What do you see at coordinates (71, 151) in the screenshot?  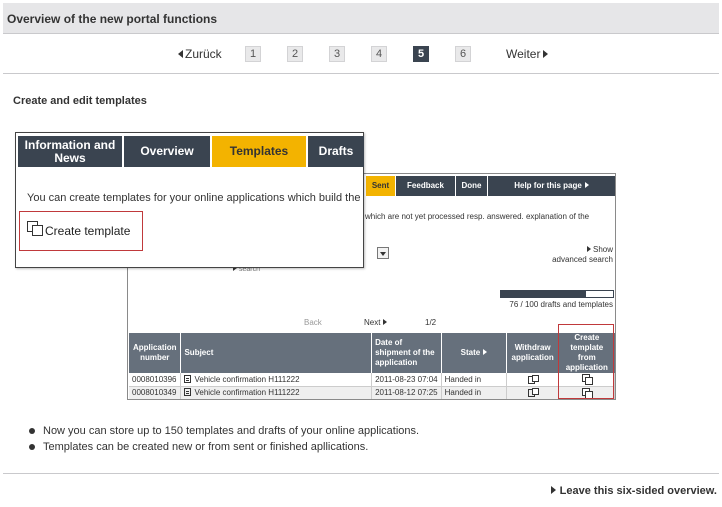 I see `tab-information-and-news: Information and News` at bounding box center [71, 151].